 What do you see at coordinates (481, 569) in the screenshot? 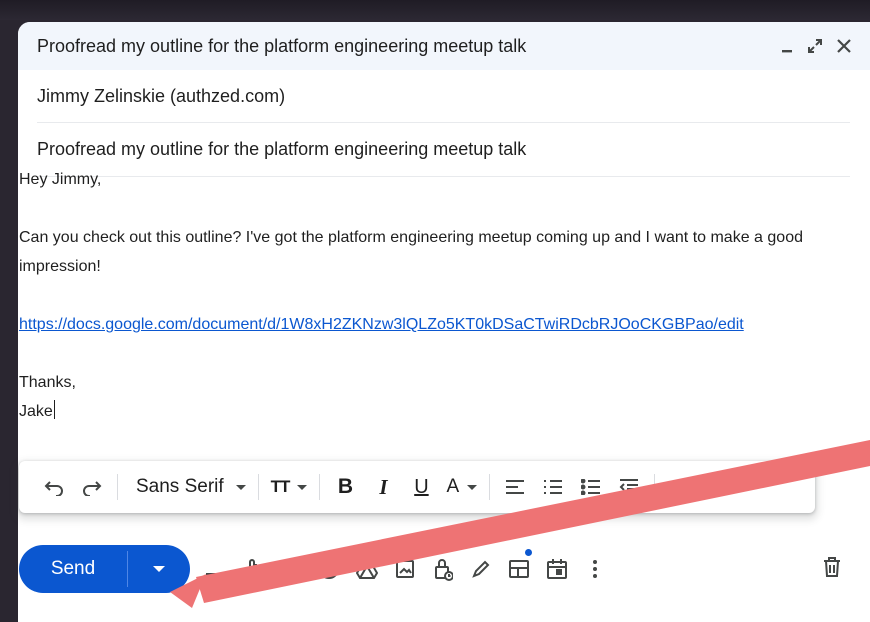
I see `signature-icon` at bounding box center [481, 569].